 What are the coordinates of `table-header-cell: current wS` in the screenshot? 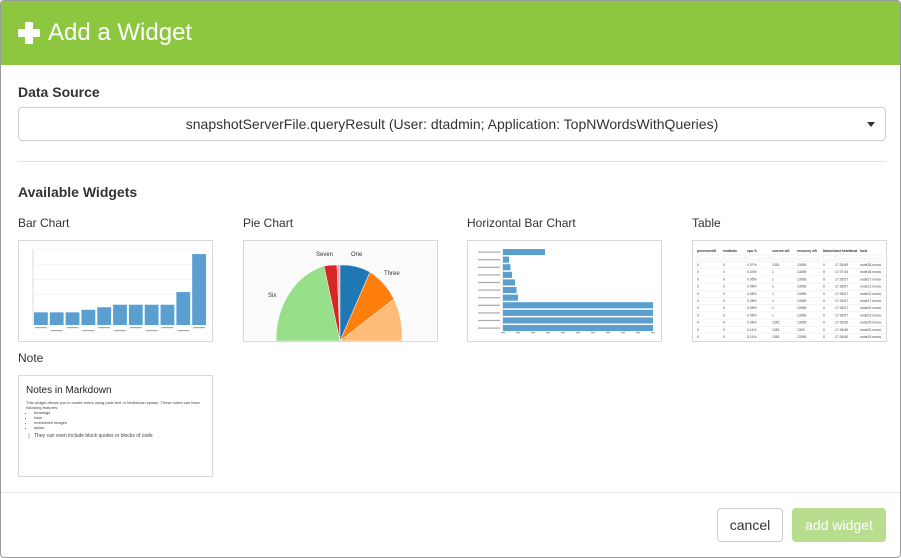 It's located at (781, 251).